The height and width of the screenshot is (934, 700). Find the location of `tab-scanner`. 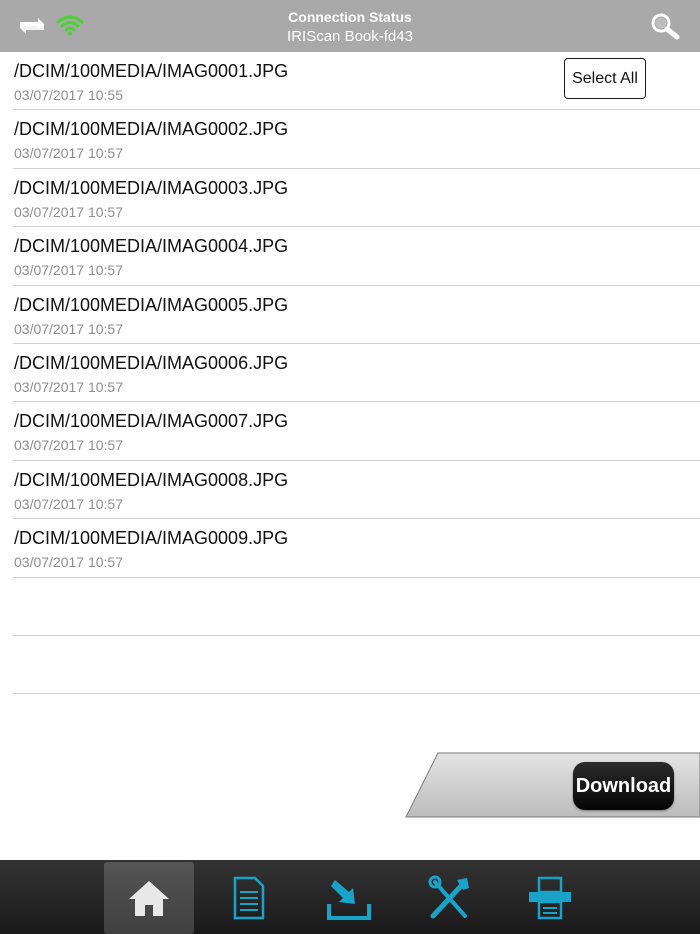

tab-scanner is located at coordinates (549, 898).